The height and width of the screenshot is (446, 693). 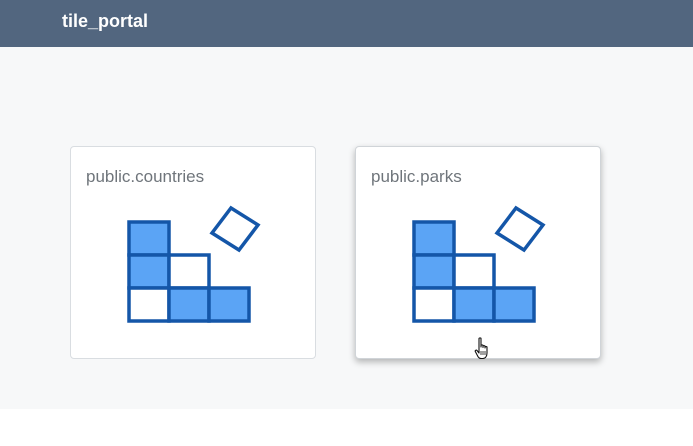 I want to click on top-bar: tile_portal, so click(x=346, y=23).